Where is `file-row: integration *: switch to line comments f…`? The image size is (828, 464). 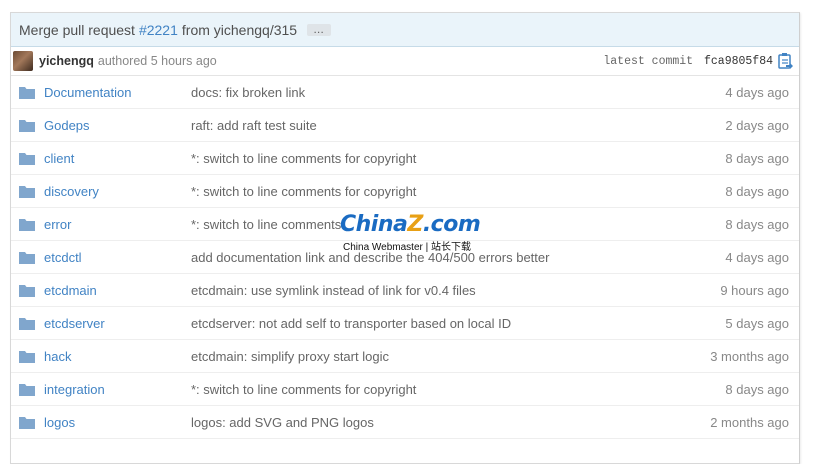 file-row: integration *: switch to line comments f… is located at coordinates (405, 389).